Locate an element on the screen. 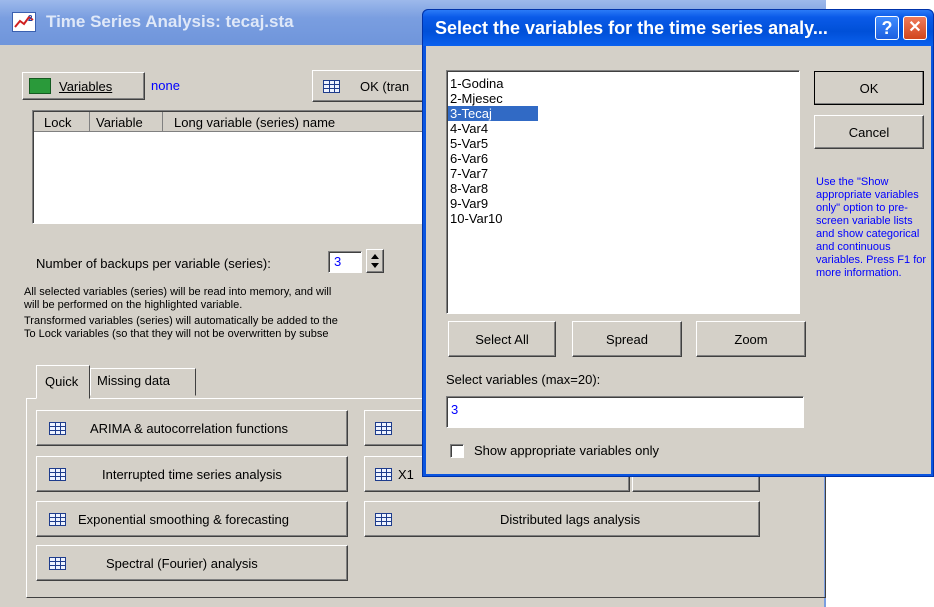 The width and height of the screenshot is (934, 607). close-button: ✕ is located at coordinates (915, 28).